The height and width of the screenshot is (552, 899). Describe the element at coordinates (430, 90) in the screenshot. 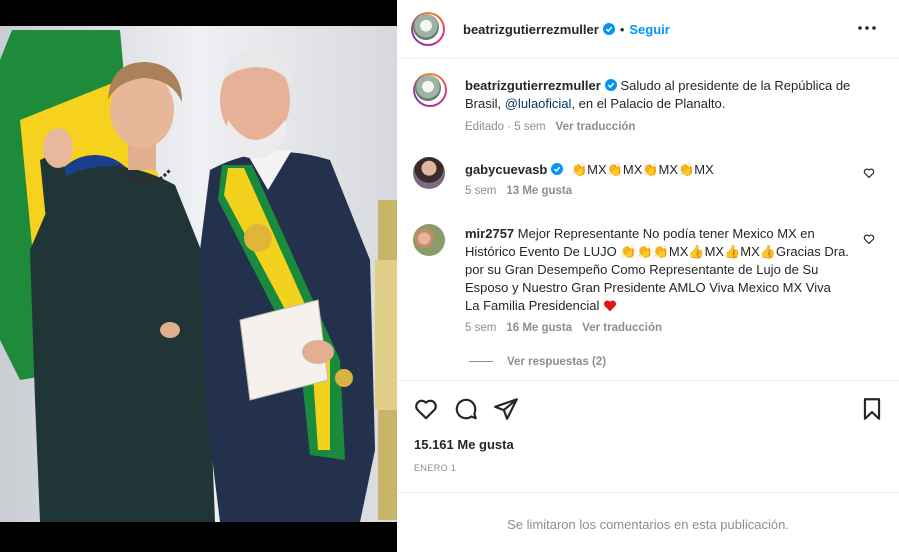

I see `caption-author-avatar` at that location.